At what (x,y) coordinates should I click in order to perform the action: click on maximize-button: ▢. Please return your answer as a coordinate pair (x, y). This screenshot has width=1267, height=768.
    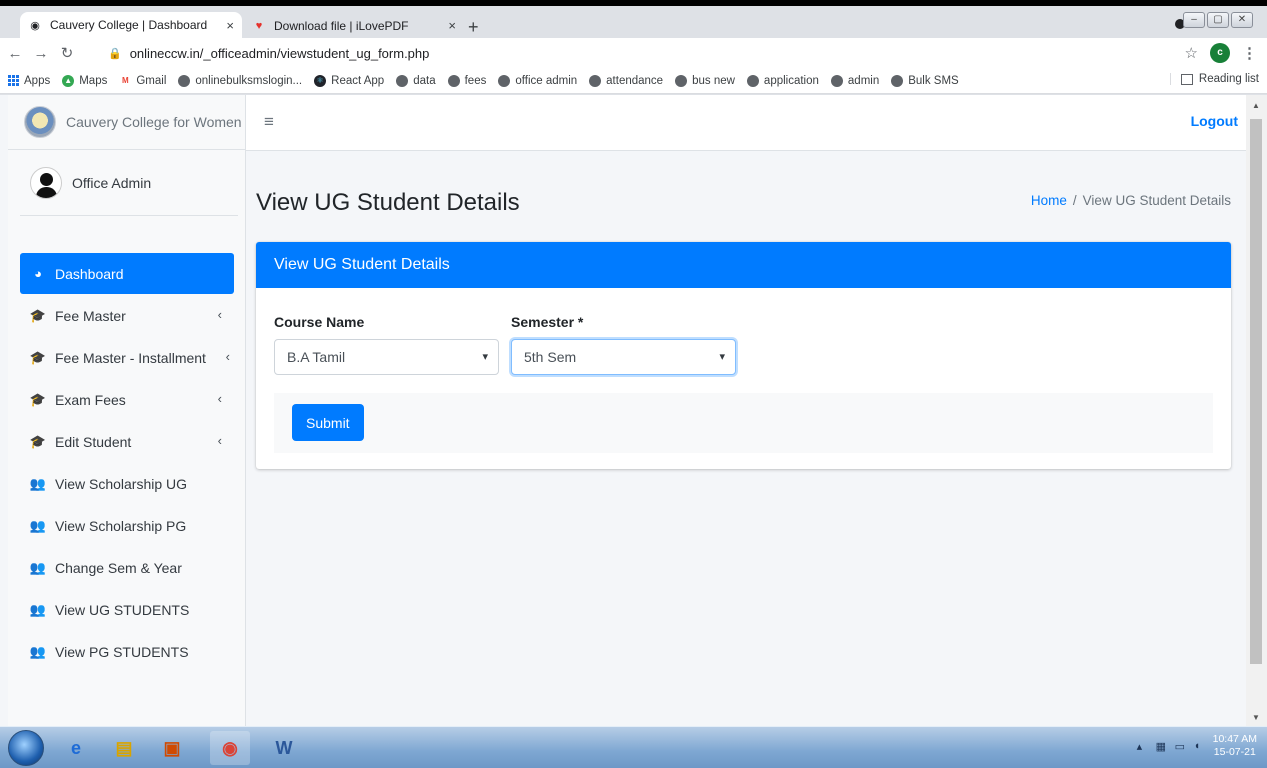
    Looking at the image, I should click on (1218, 20).